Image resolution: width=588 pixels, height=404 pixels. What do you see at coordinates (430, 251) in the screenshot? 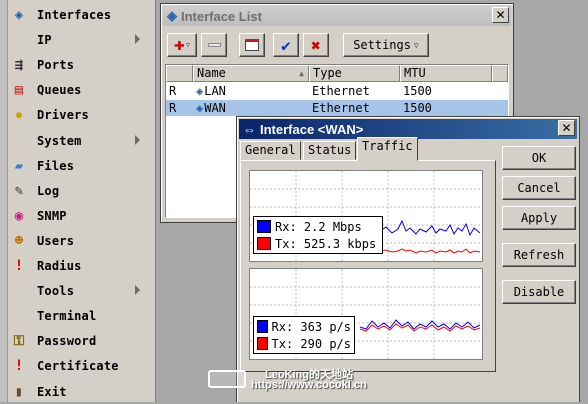
I see `tx-line` at bounding box center [430, 251].